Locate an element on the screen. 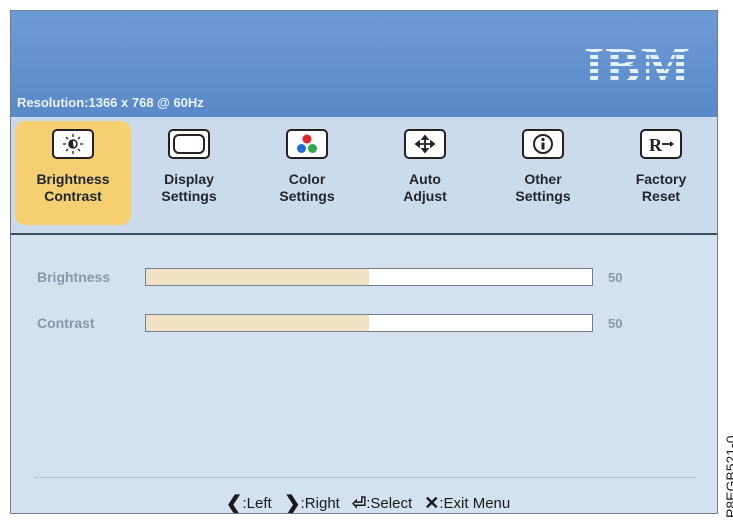  brightness-label: Brightness is located at coordinates (74, 277).